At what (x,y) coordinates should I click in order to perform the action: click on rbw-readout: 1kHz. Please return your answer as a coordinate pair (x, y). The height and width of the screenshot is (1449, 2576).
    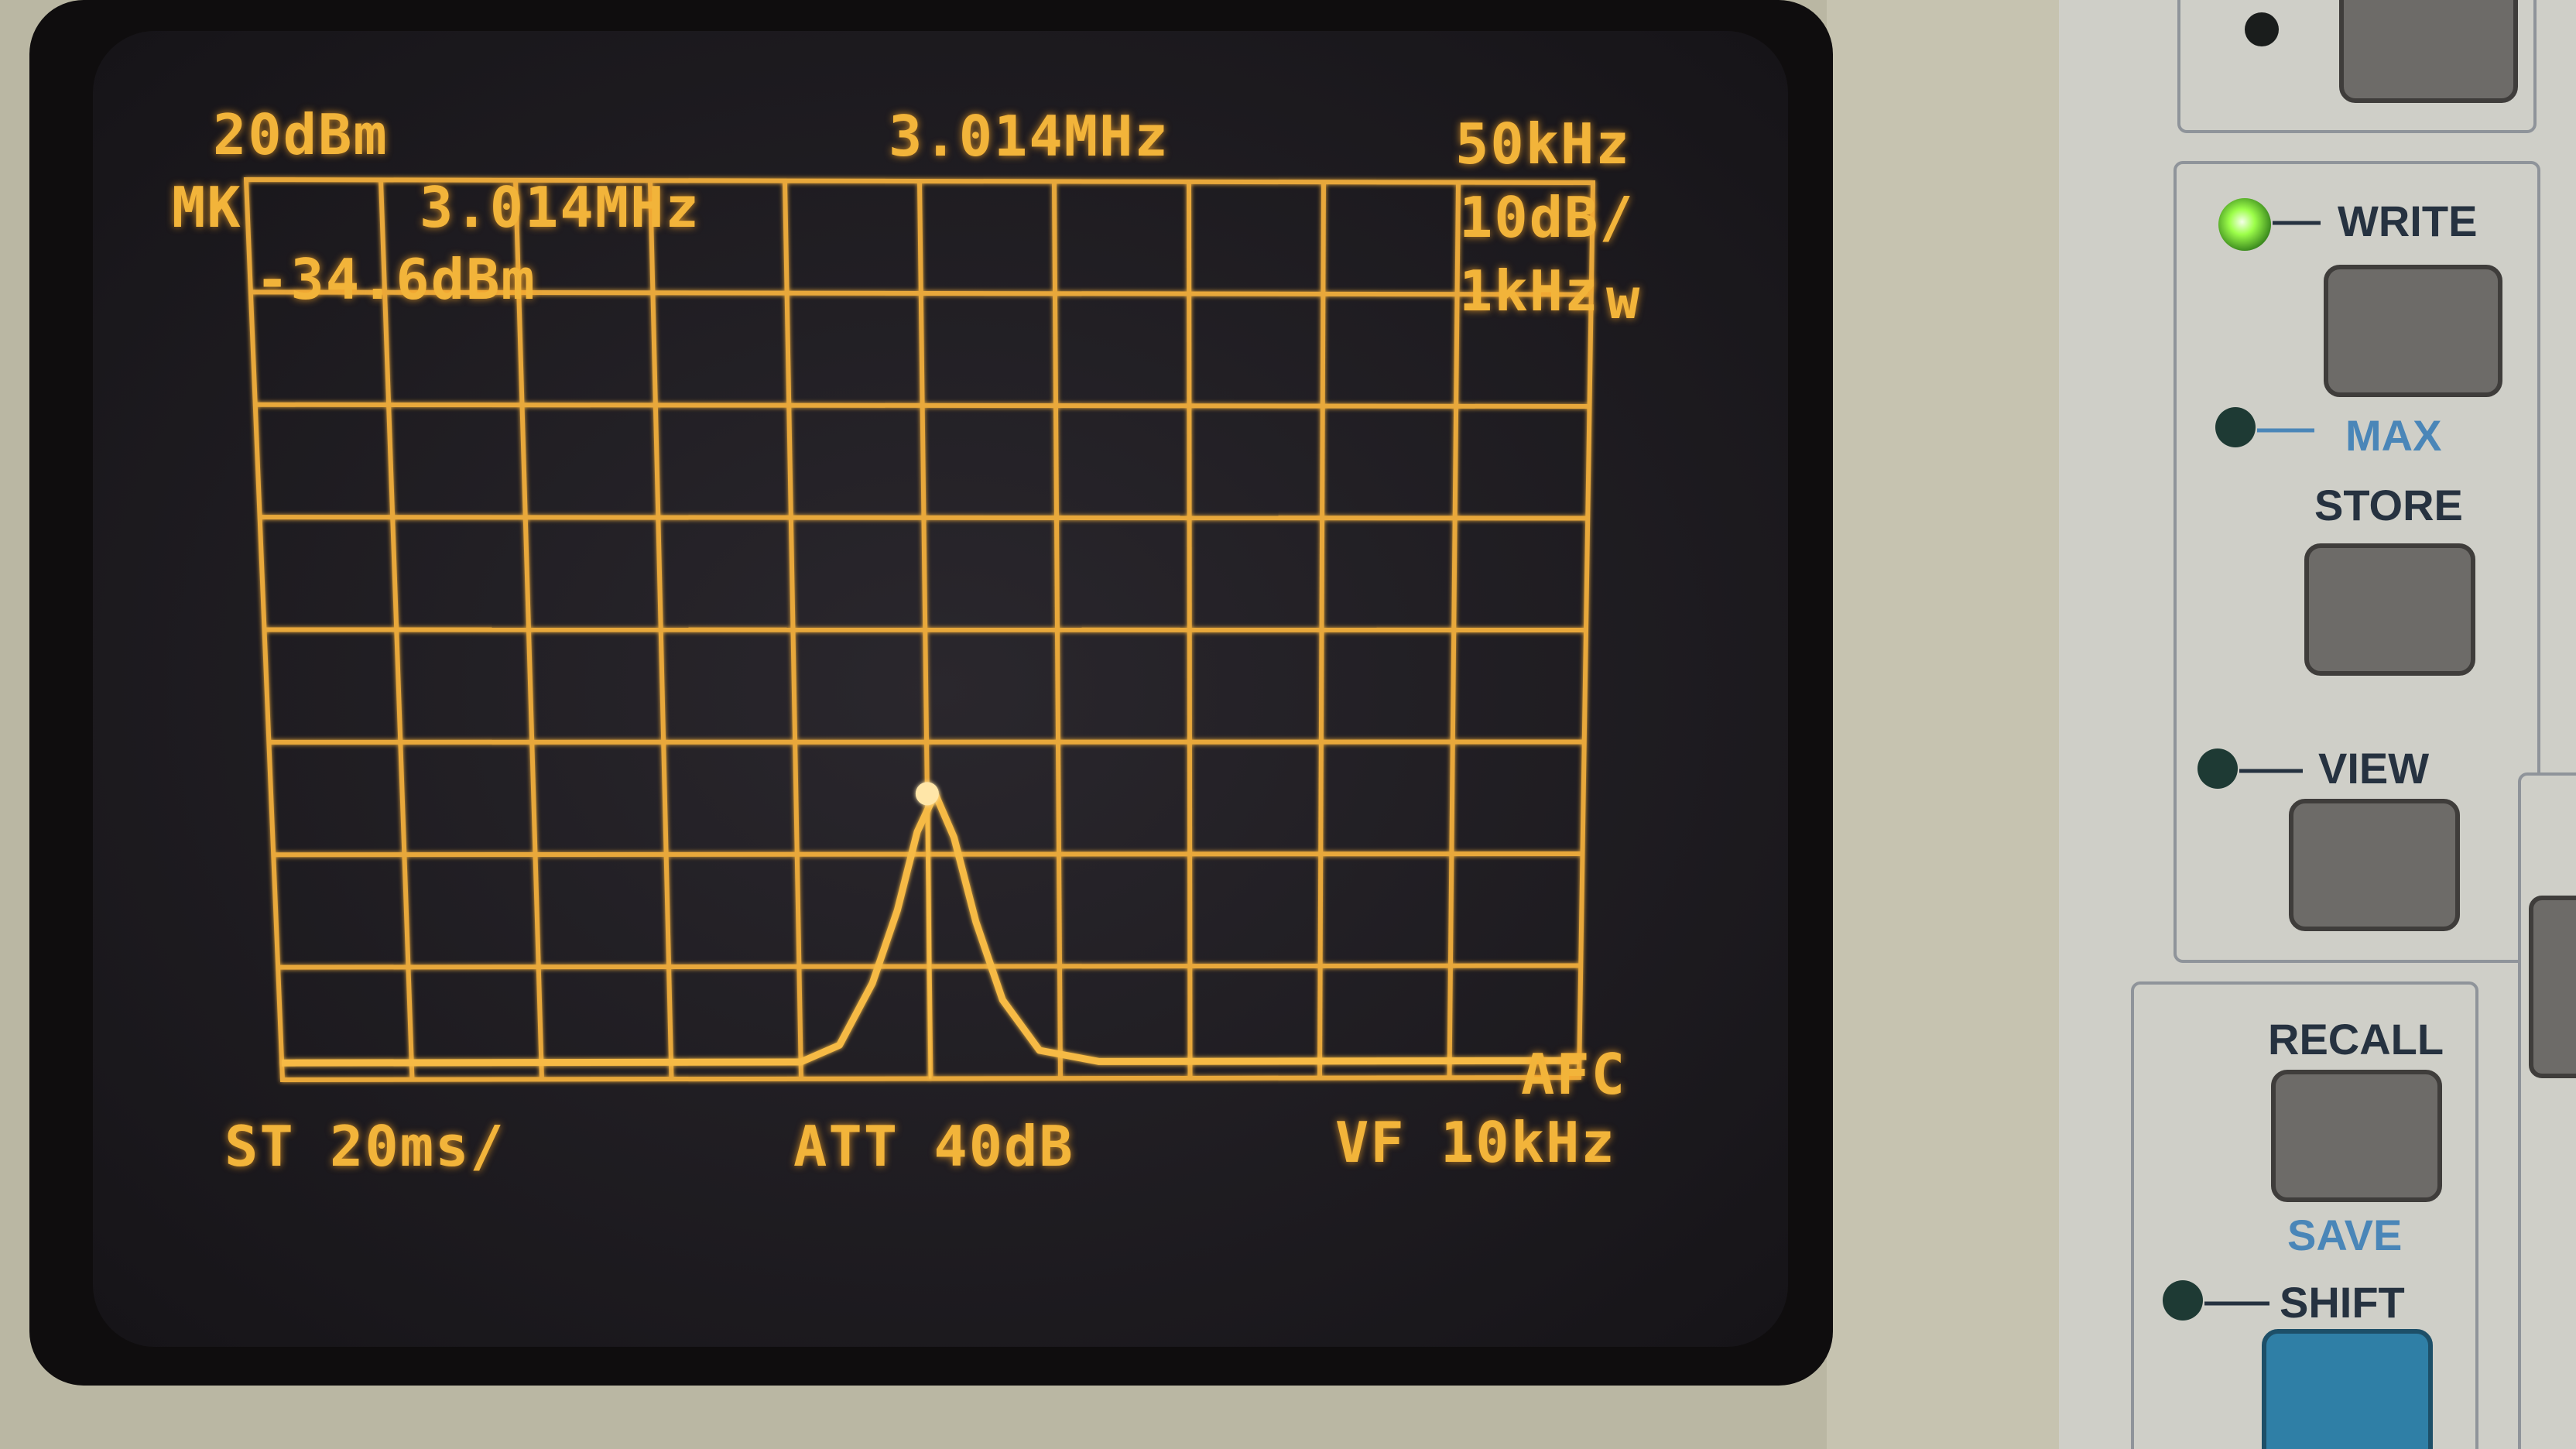
    Looking at the image, I should click on (1529, 291).